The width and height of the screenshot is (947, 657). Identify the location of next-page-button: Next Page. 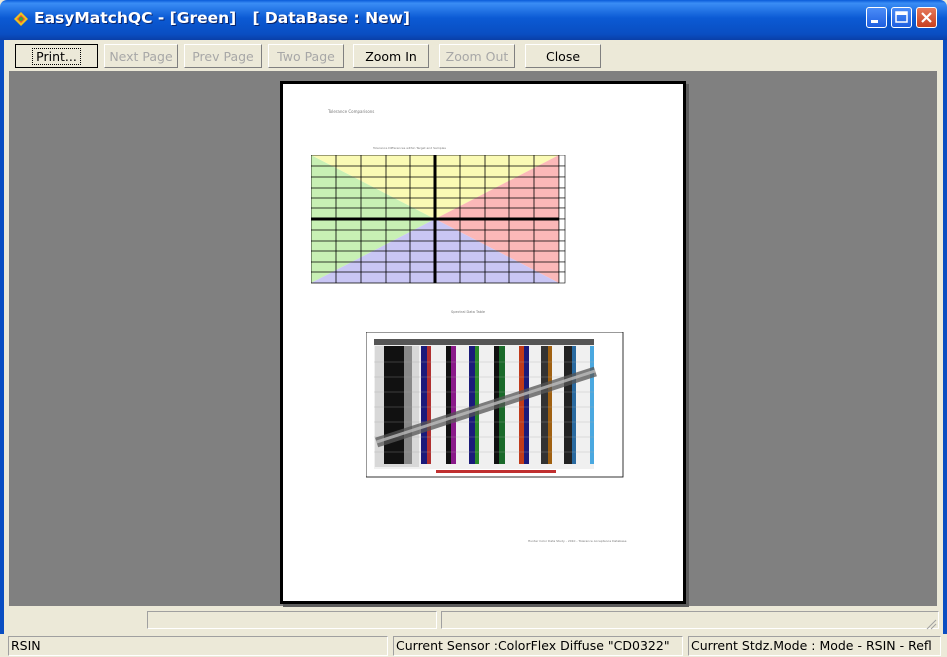
(141, 56).